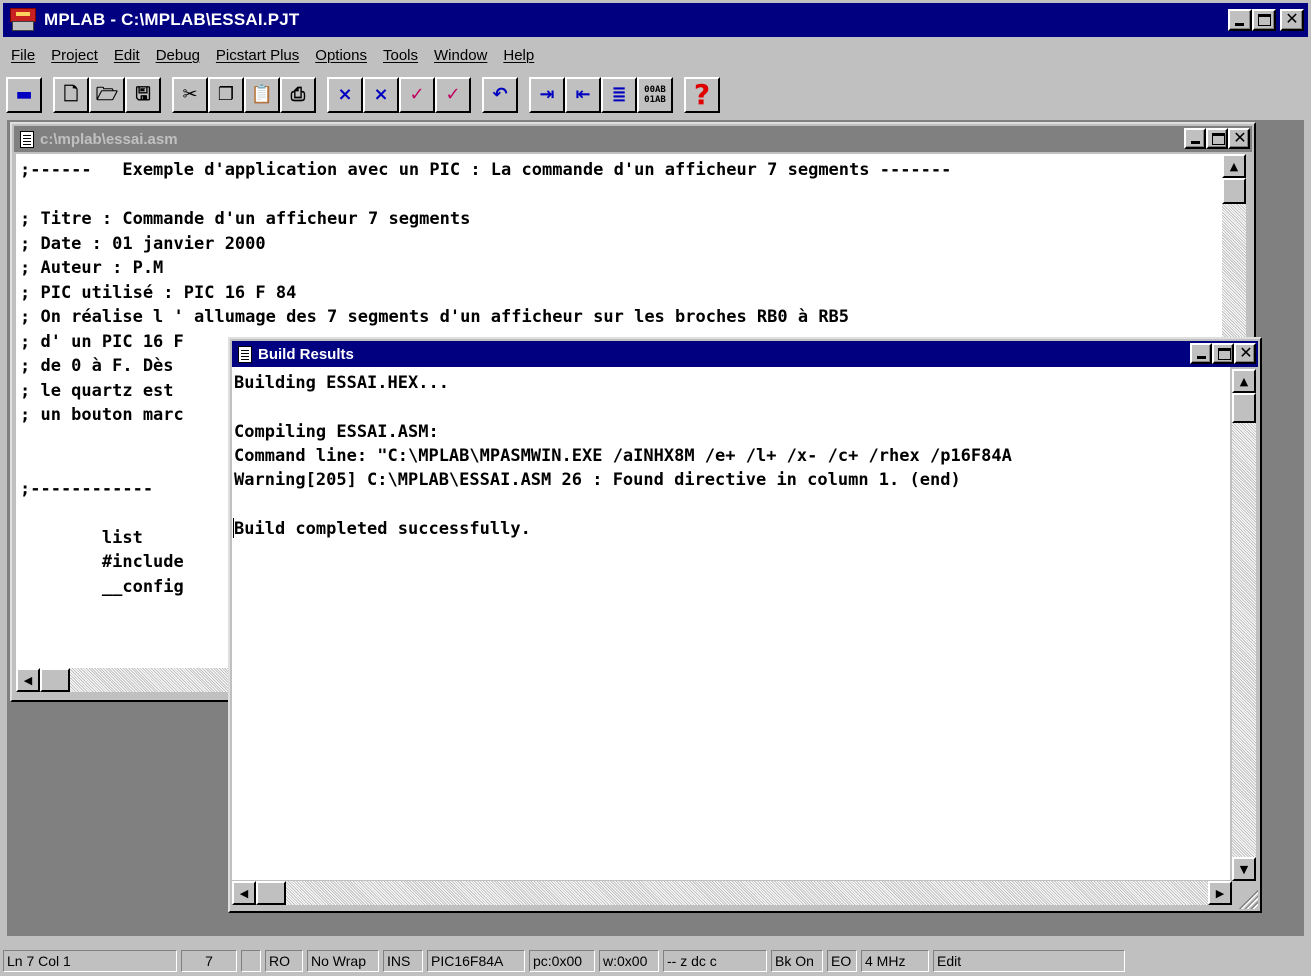 This screenshot has height=976, width=1311. What do you see at coordinates (23, 55) in the screenshot?
I see `menu-file: File` at bounding box center [23, 55].